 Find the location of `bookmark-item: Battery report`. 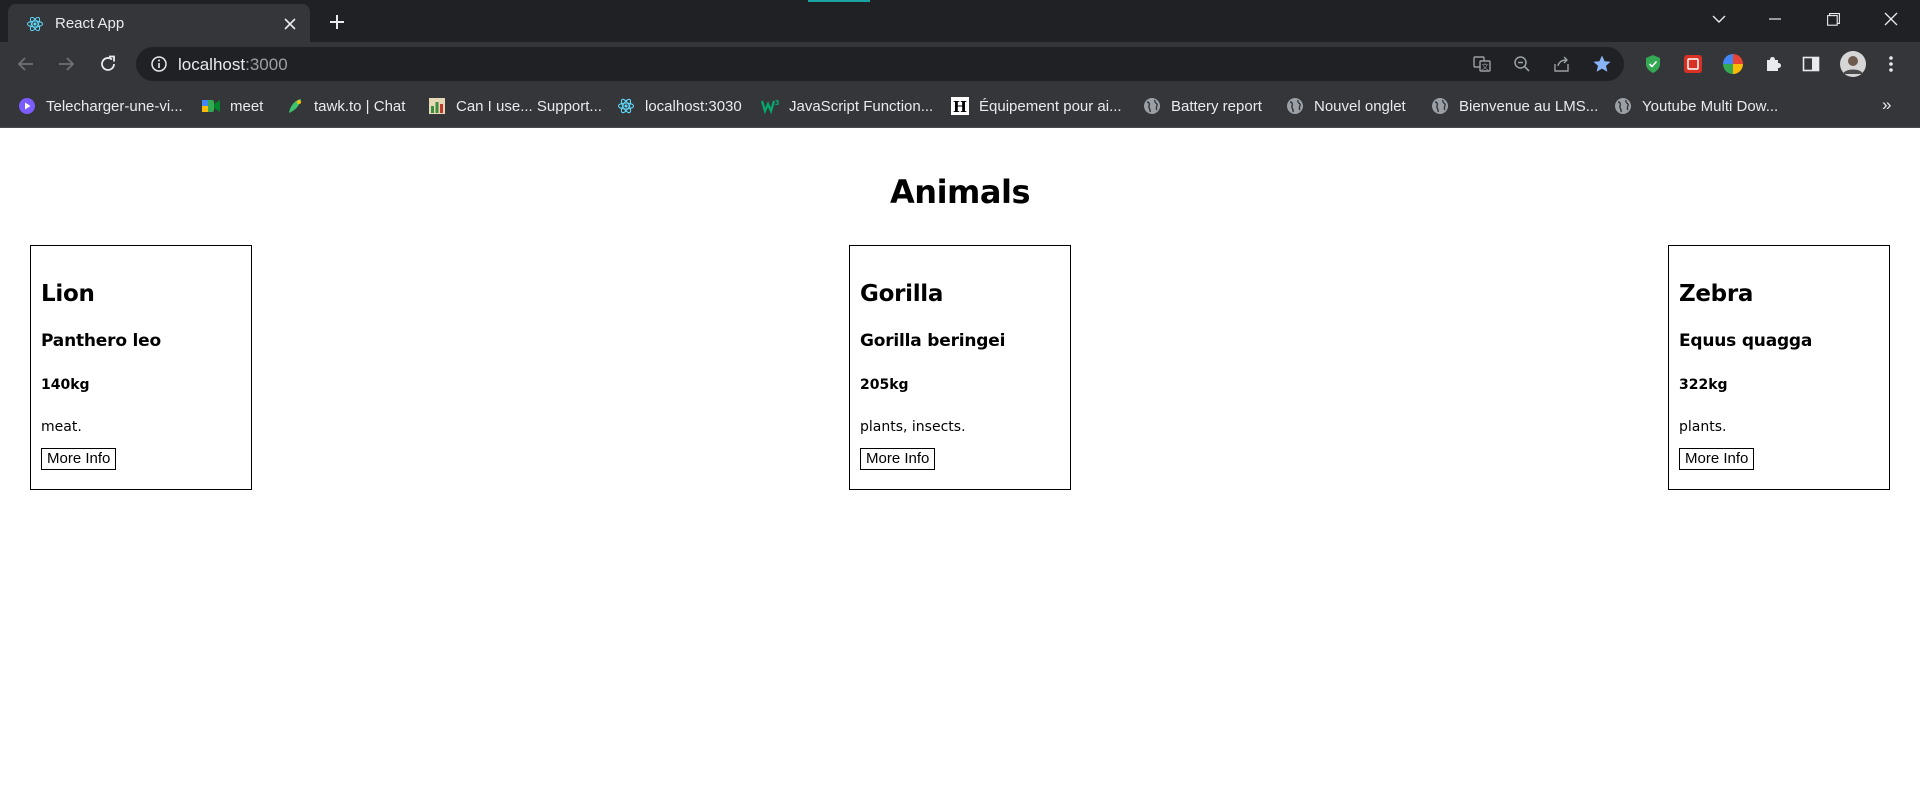

bookmark-item: Battery report is located at coordinates (1202, 106).